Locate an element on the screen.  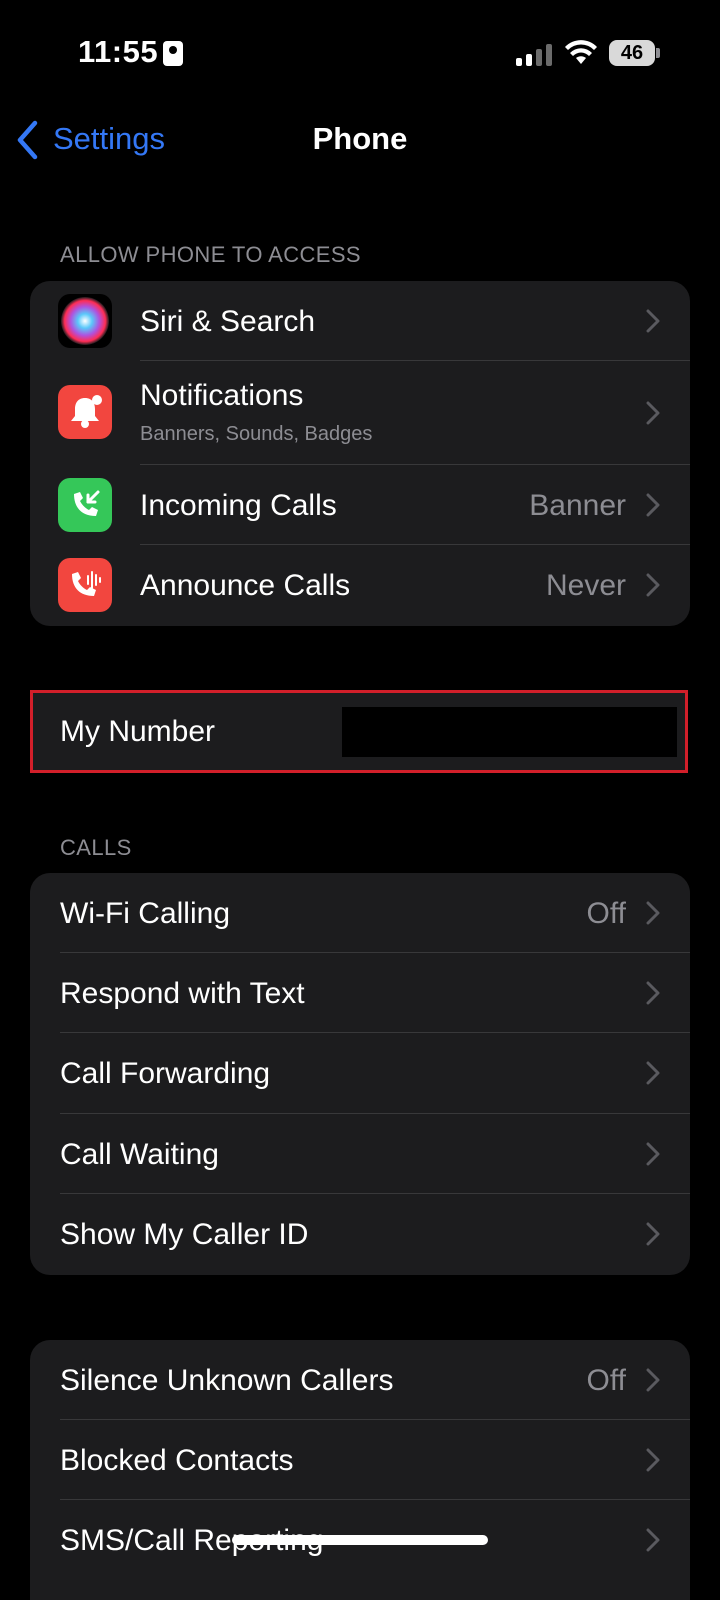
status-time: 11:55 is located at coordinates (118, 51).